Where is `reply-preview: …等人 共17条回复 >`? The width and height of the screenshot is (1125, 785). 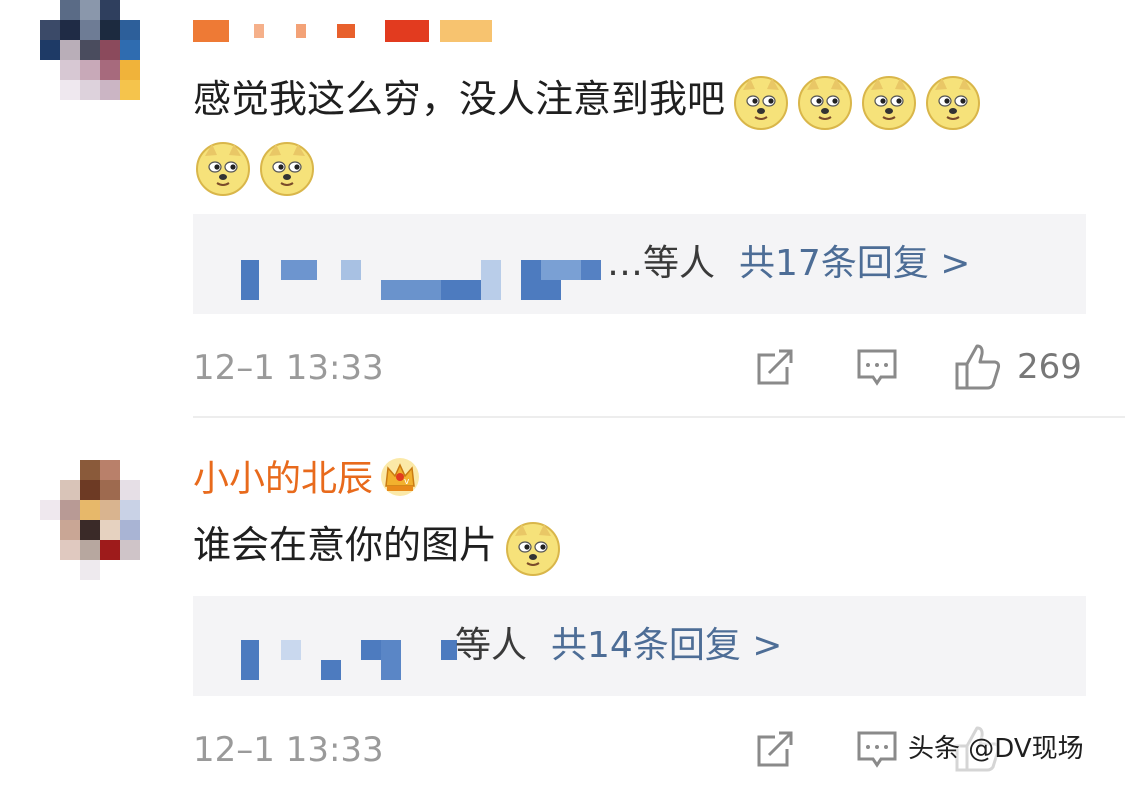
reply-preview: …等人 共17条回复 > is located at coordinates (639, 264).